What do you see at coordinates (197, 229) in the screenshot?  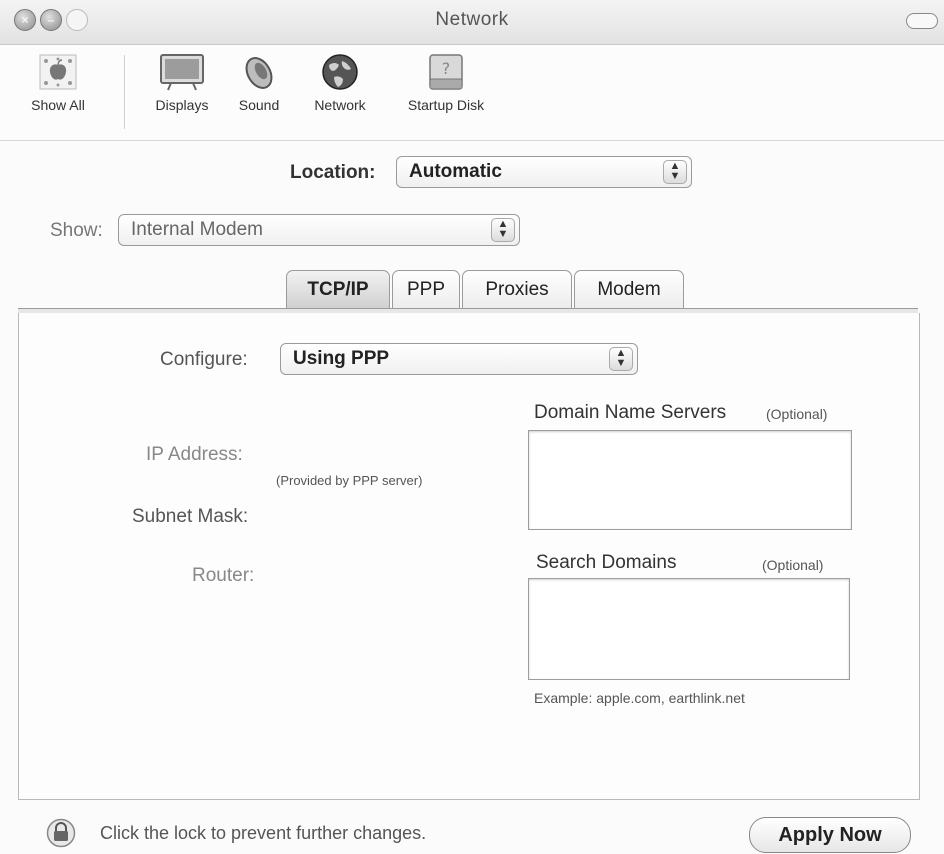 I see `show-value: Internal Modem` at bounding box center [197, 229].